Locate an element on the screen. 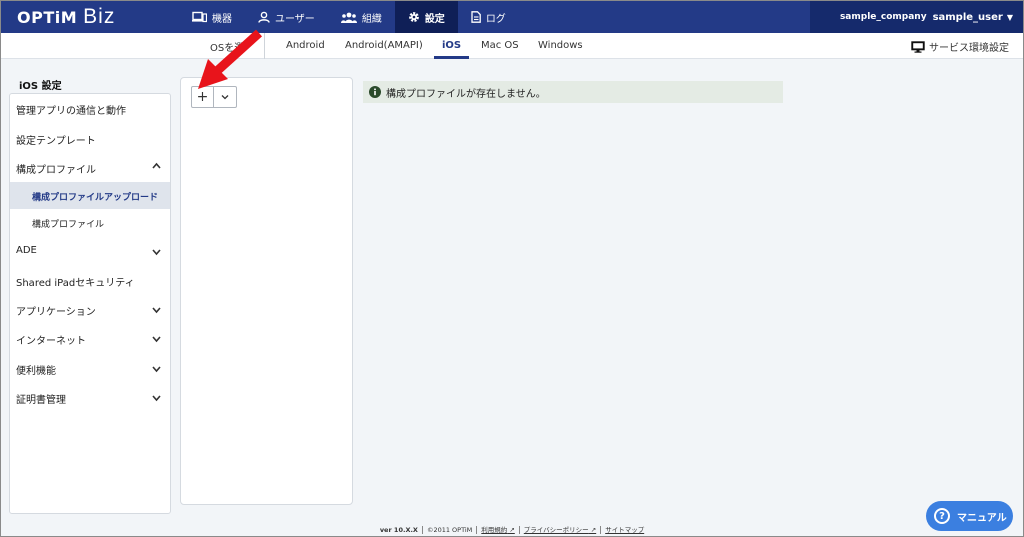 This screenshot has height=537, width=1024. sidebar-subitem-label: 構成プロファイル is located at coordinates (68, 225).